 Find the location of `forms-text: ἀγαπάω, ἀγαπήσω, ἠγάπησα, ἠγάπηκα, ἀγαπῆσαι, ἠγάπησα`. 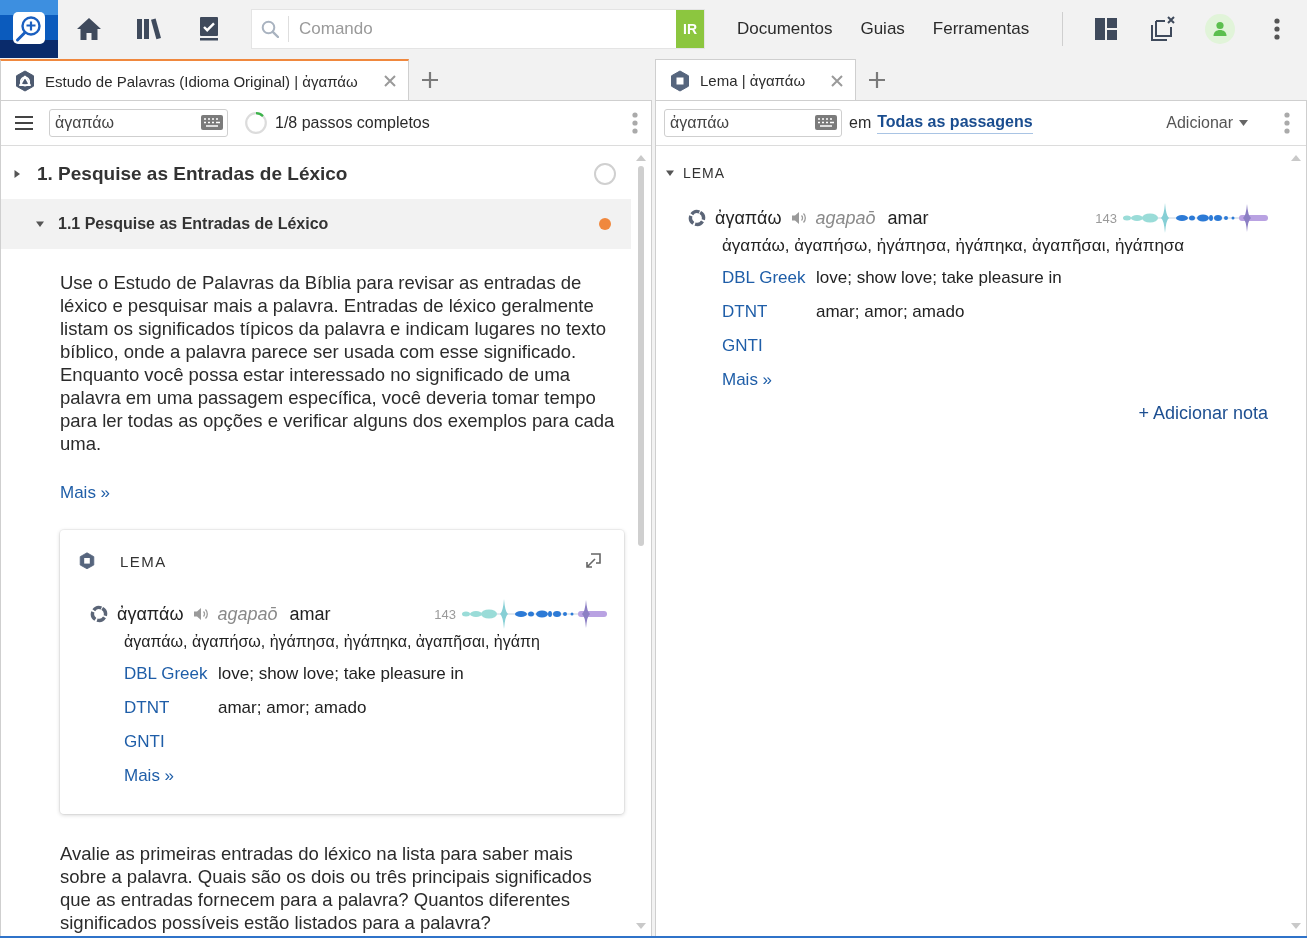

forms-text: ἀγαπάω, ἀγαπήσω, ἠγάπησα, ἠγάπηκα, ἀγαπῆσαι, ἠγάπησα is located at coordinates (953, 246).